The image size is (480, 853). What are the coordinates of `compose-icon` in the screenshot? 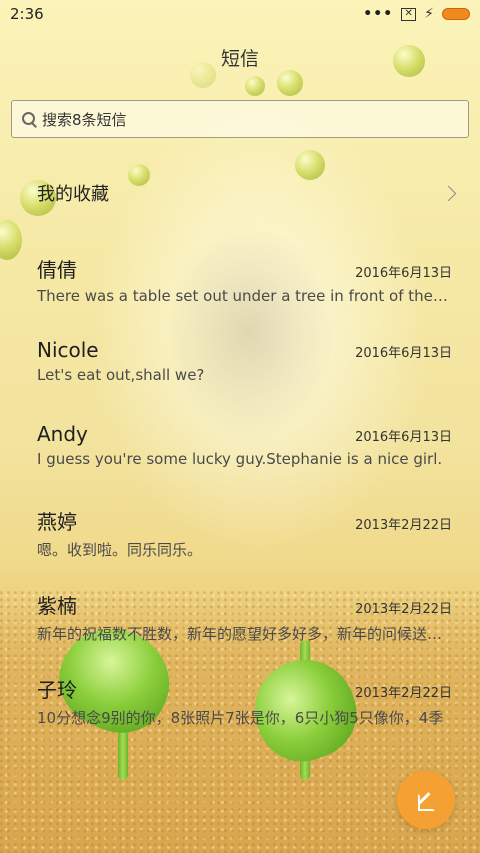 It's located at (426, 800).